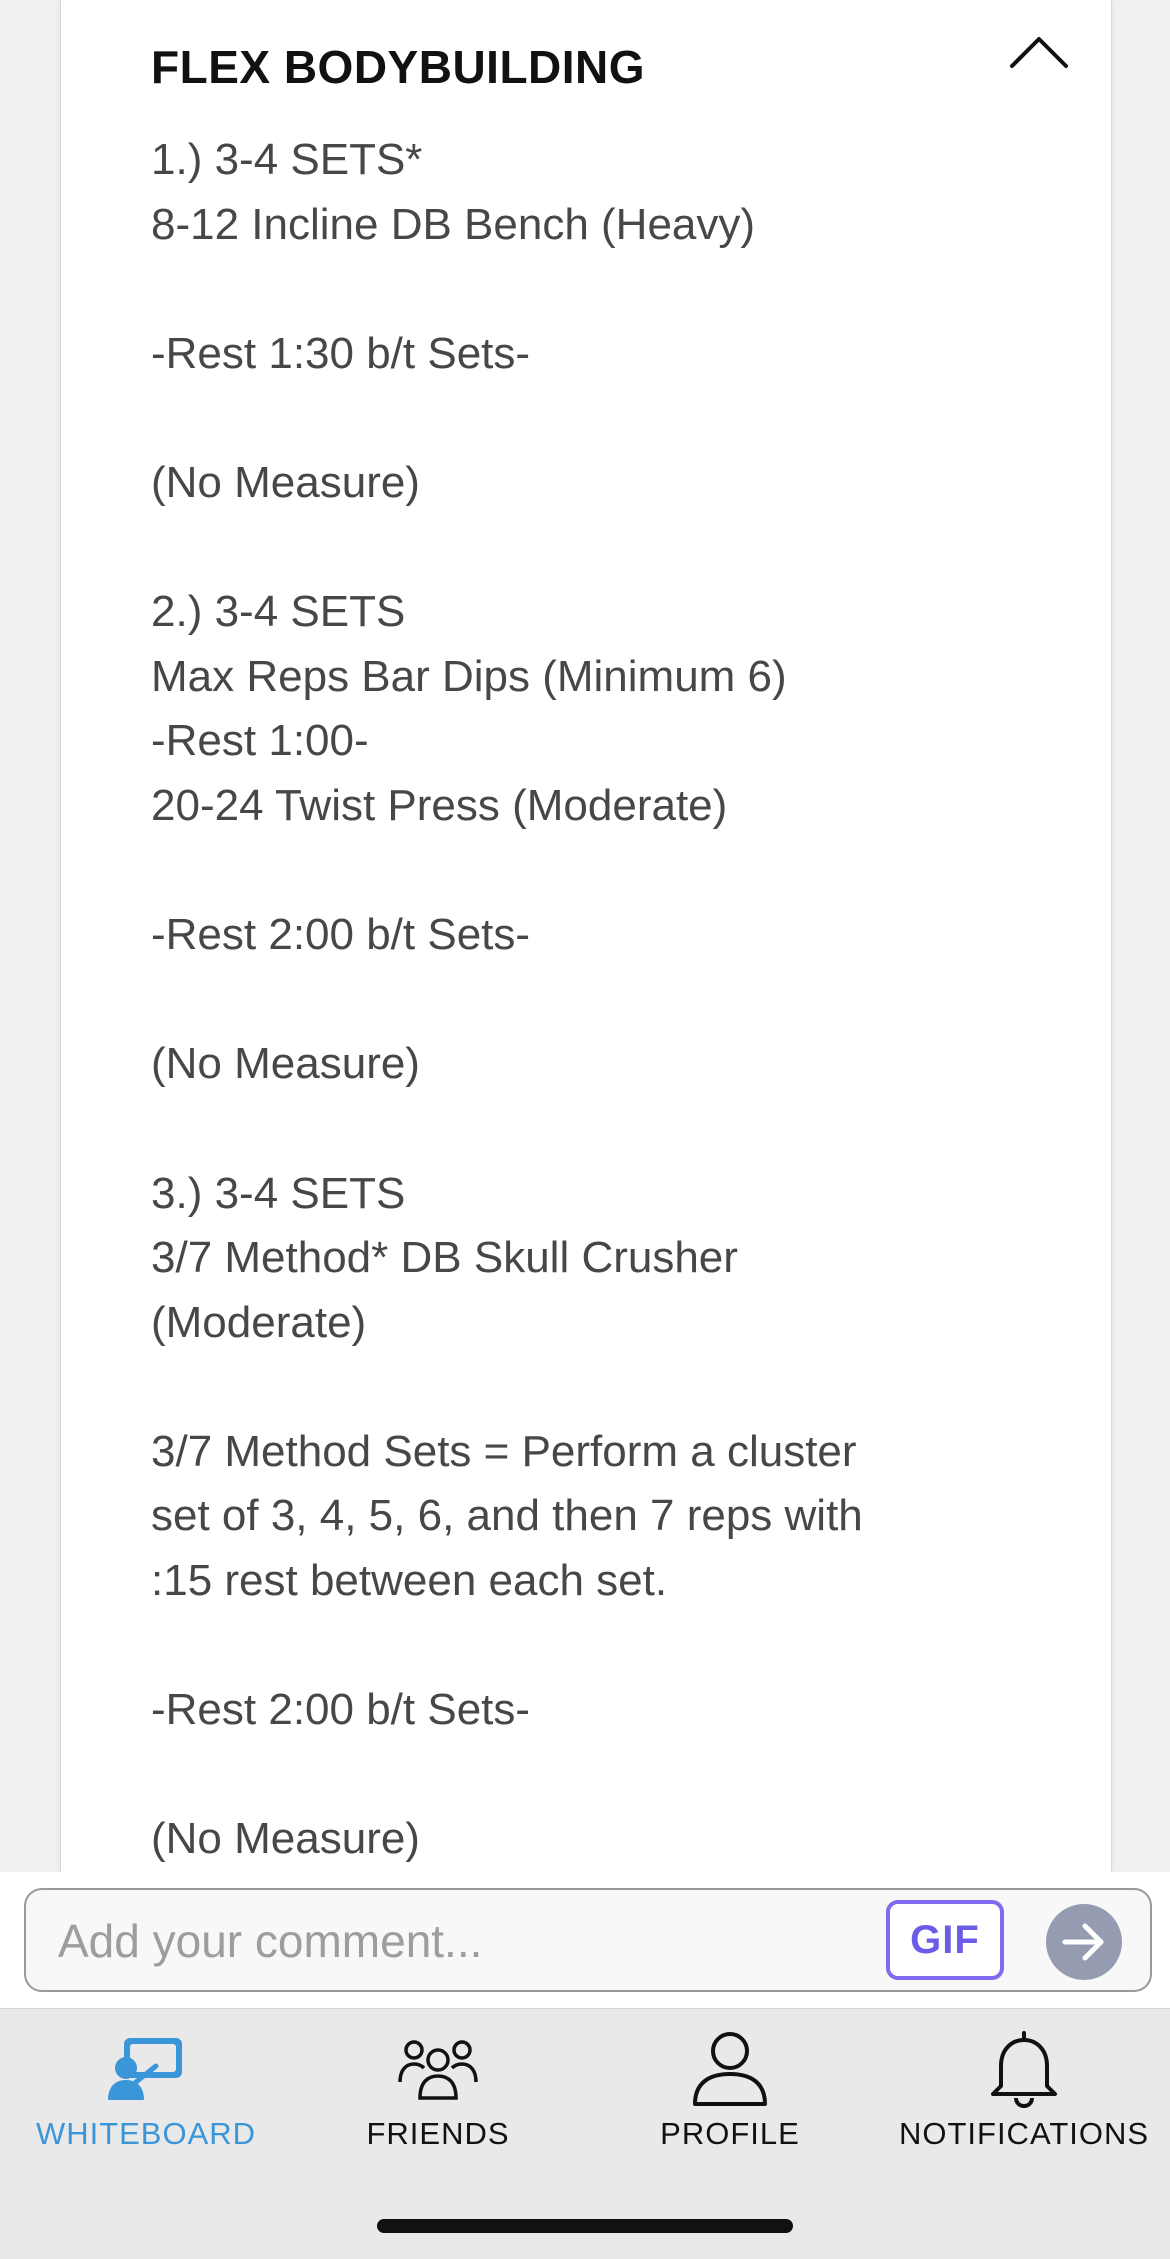  What do you see at coordinates (145, 2069) in the screenshot?
I see `whiteboard-icon` at bounding box center [145, 2069].